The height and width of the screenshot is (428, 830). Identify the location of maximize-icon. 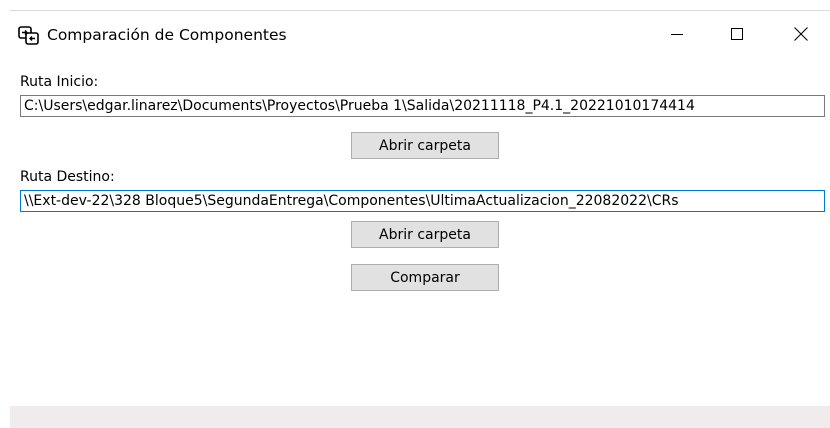
(737, 34).